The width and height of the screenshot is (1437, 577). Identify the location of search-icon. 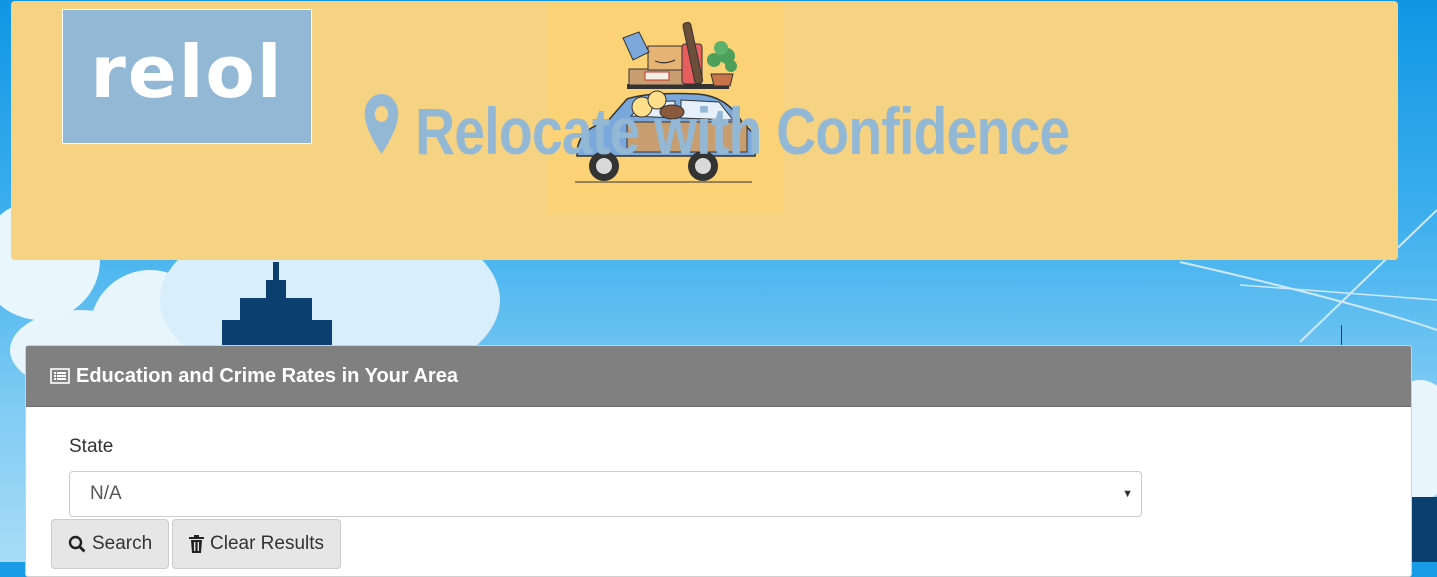
(77, 544).